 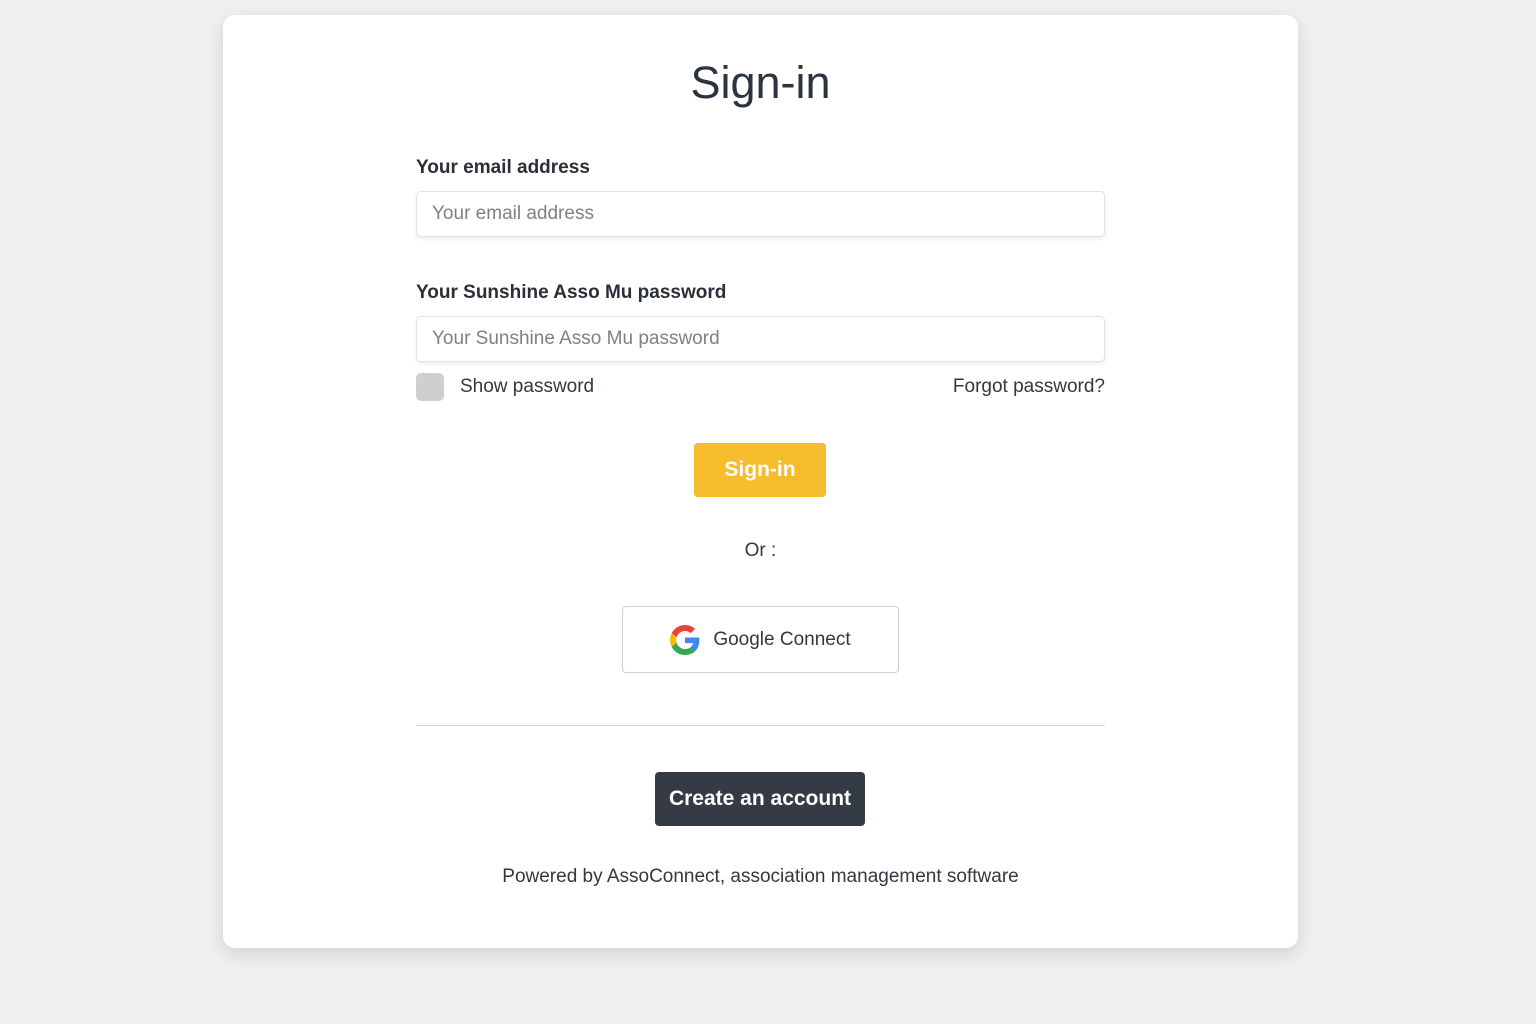 I want to click on page-title: Sign-in, so click(x=760, y=82).